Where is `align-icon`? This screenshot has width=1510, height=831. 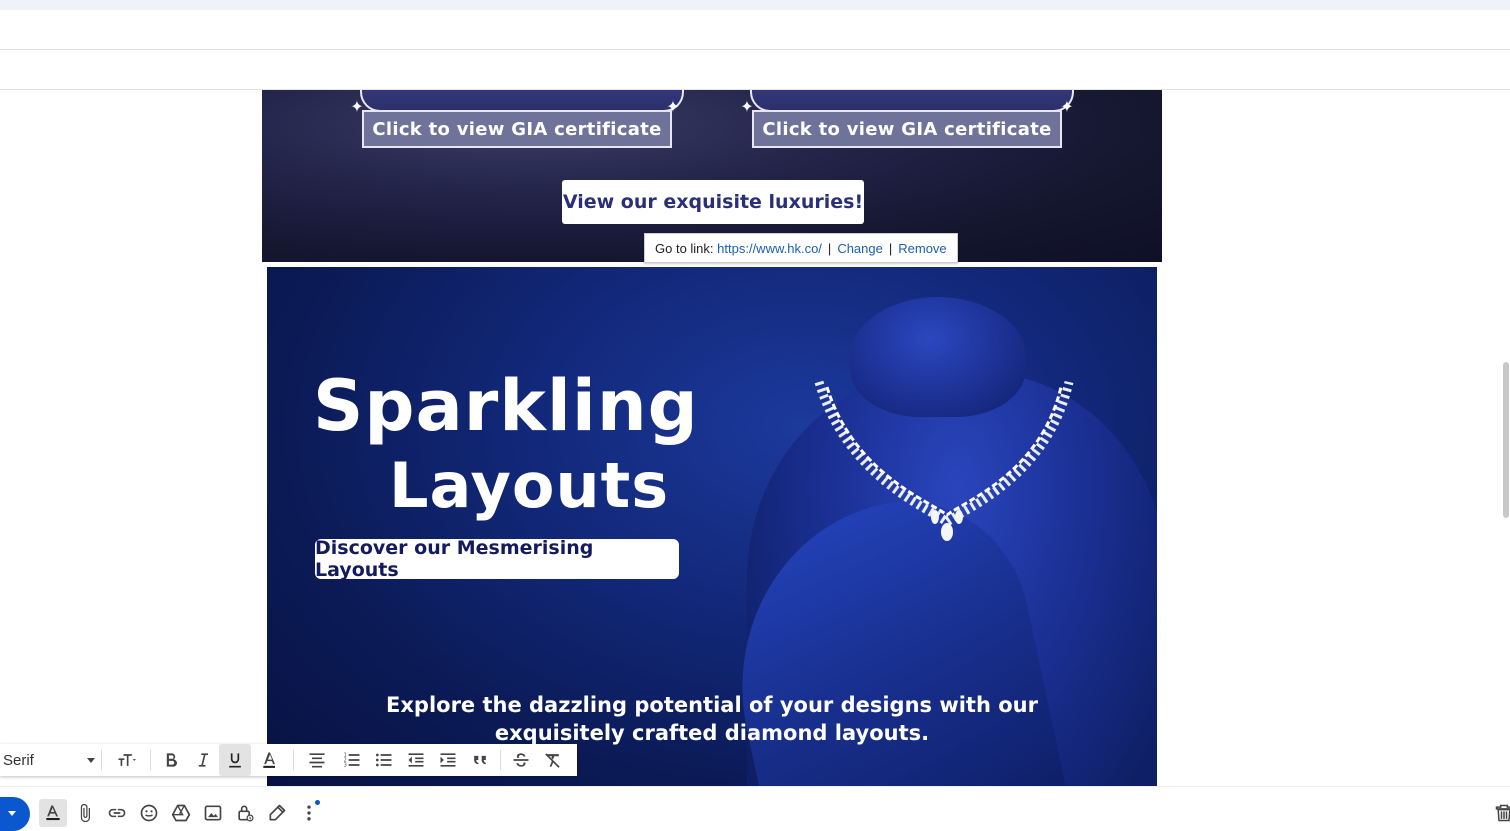 align-icon is located at coordinates (317, 760).